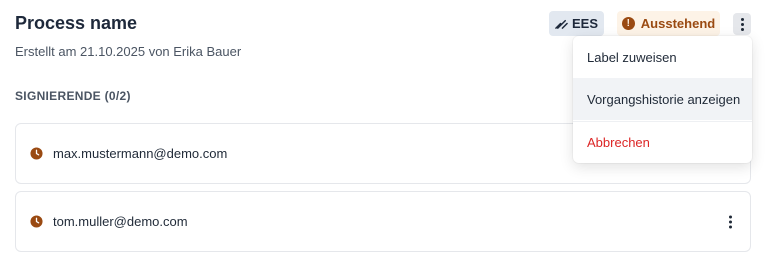 This screenshot has width=768, height=268. What do you see at coordinates (140, 153) in the screenshot?
I see `signer-email: max.mustermann@demo.com` at bounding box center [140, 153].